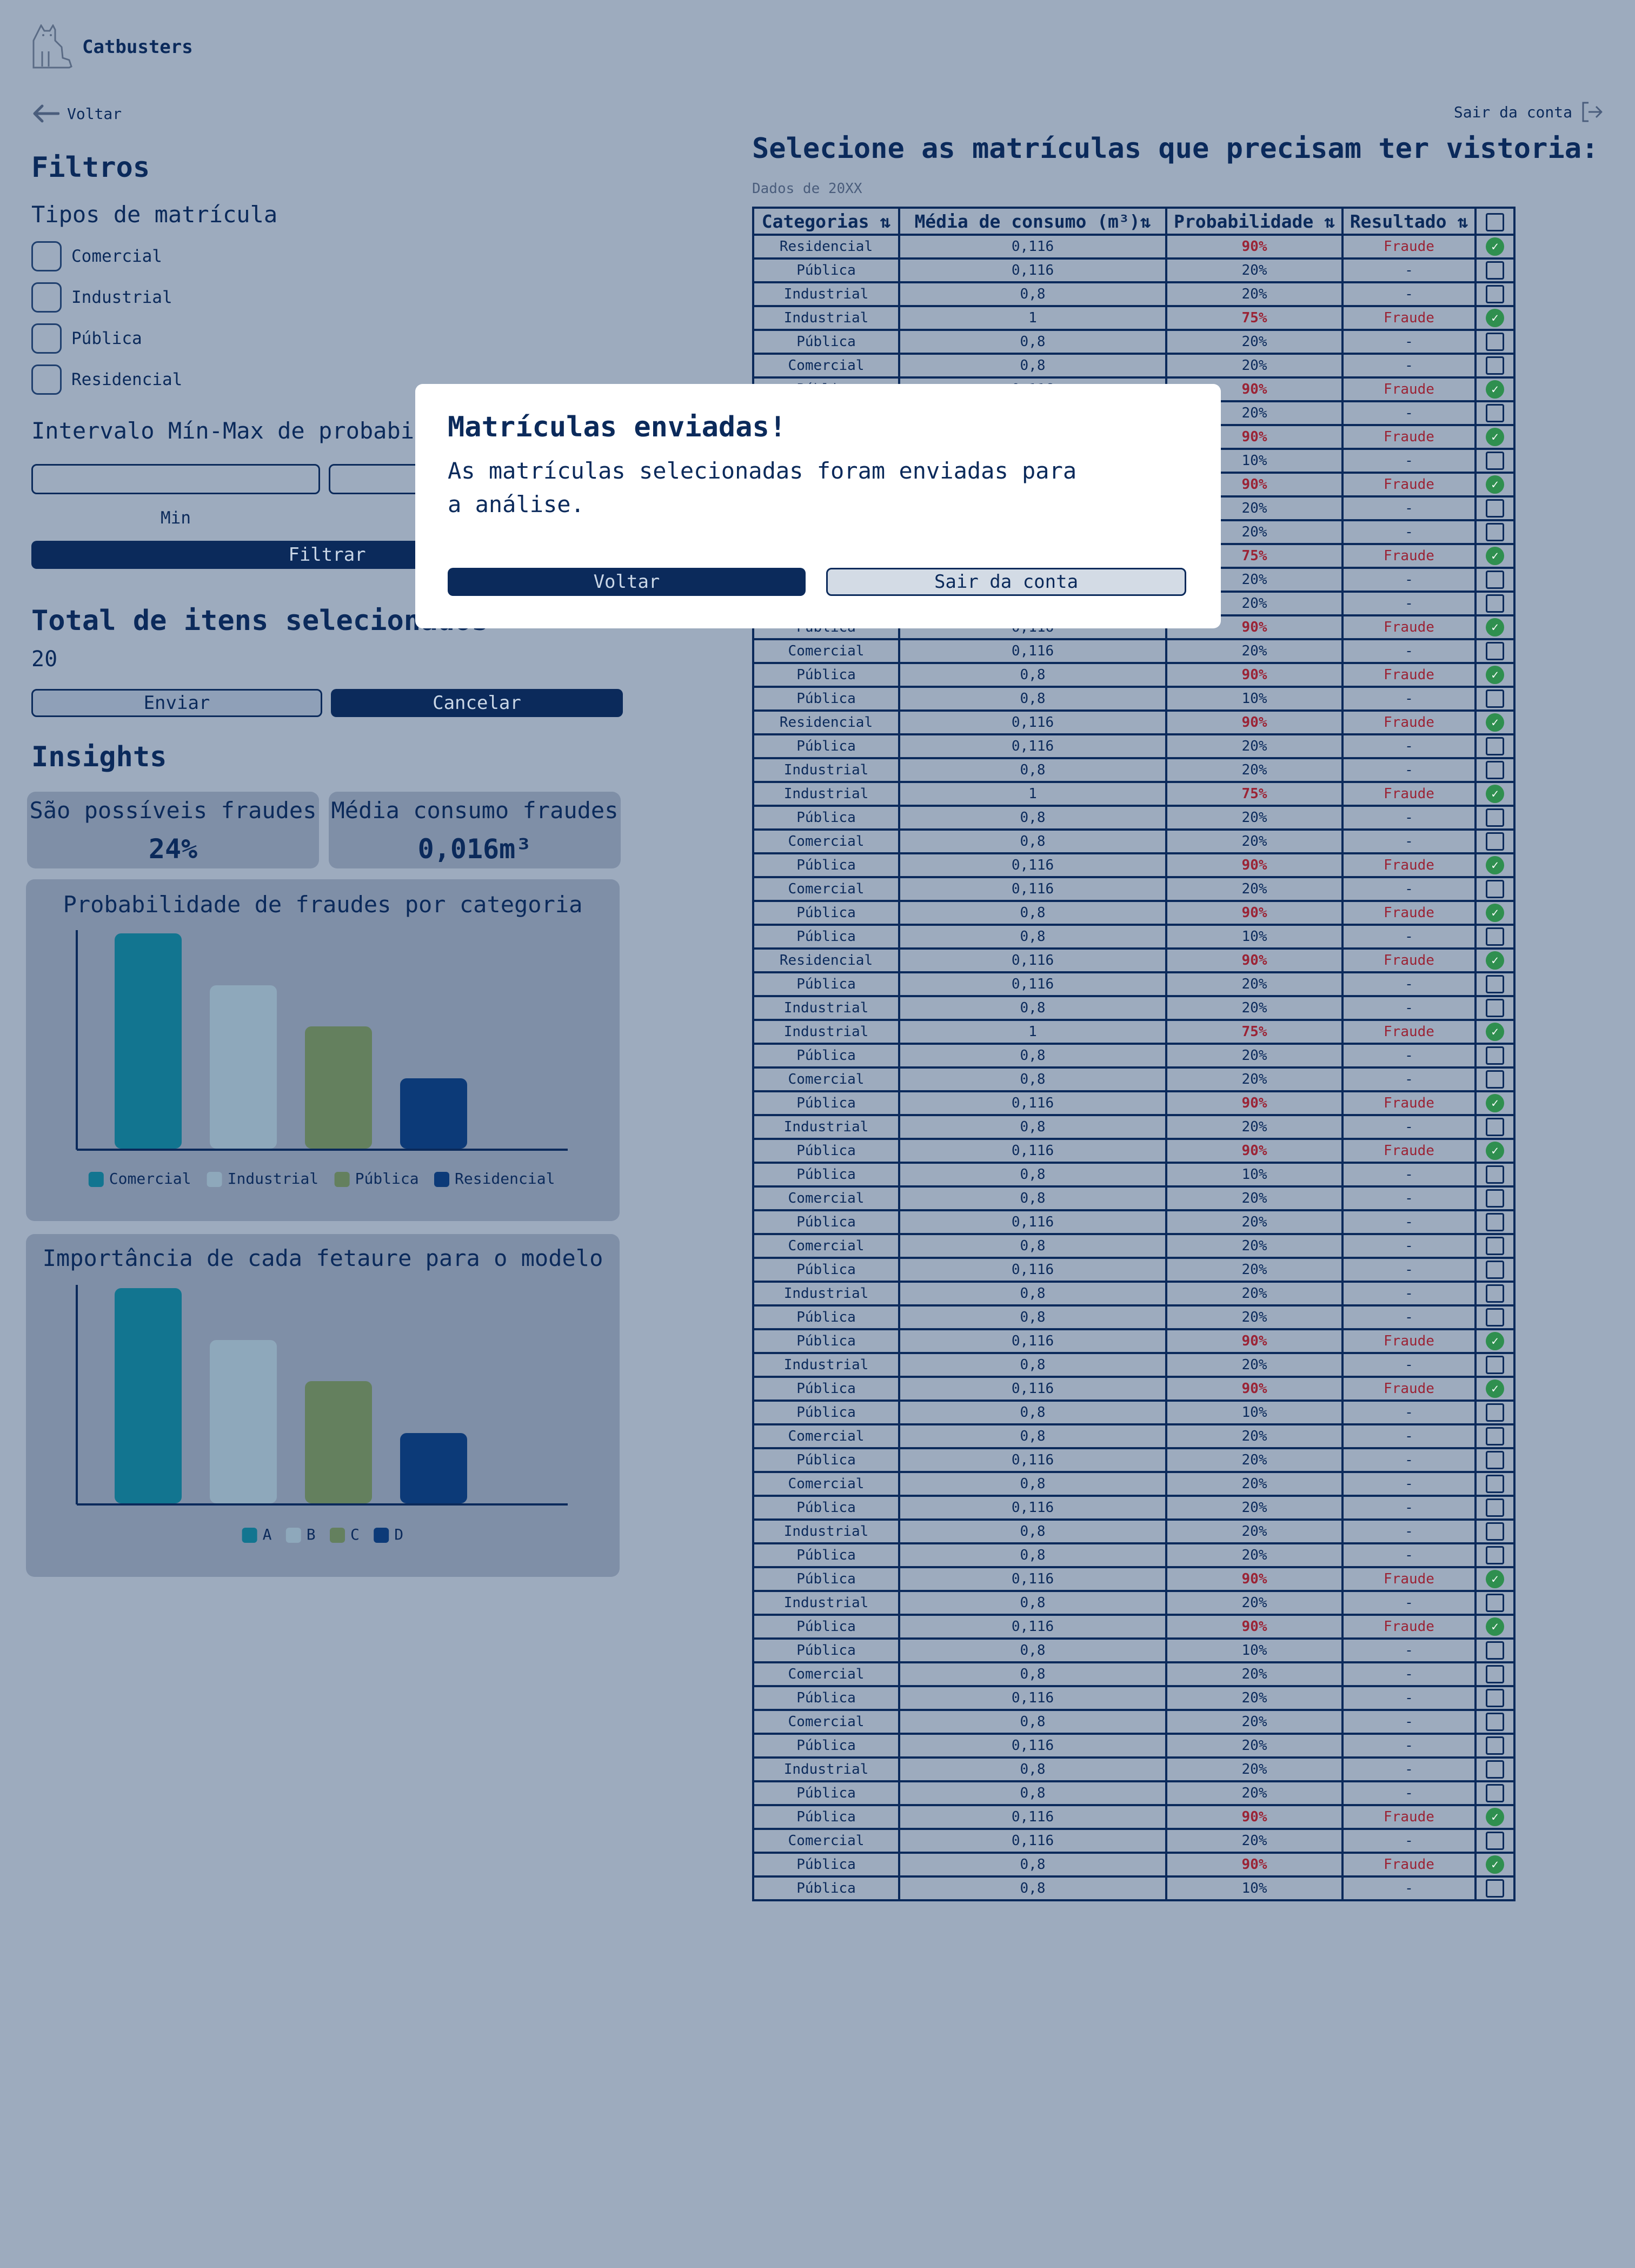  What do you see at coordinates (1495, 222) in the screenshot?
I see `select-all-checkbox` at bounding box center [1495, 222].